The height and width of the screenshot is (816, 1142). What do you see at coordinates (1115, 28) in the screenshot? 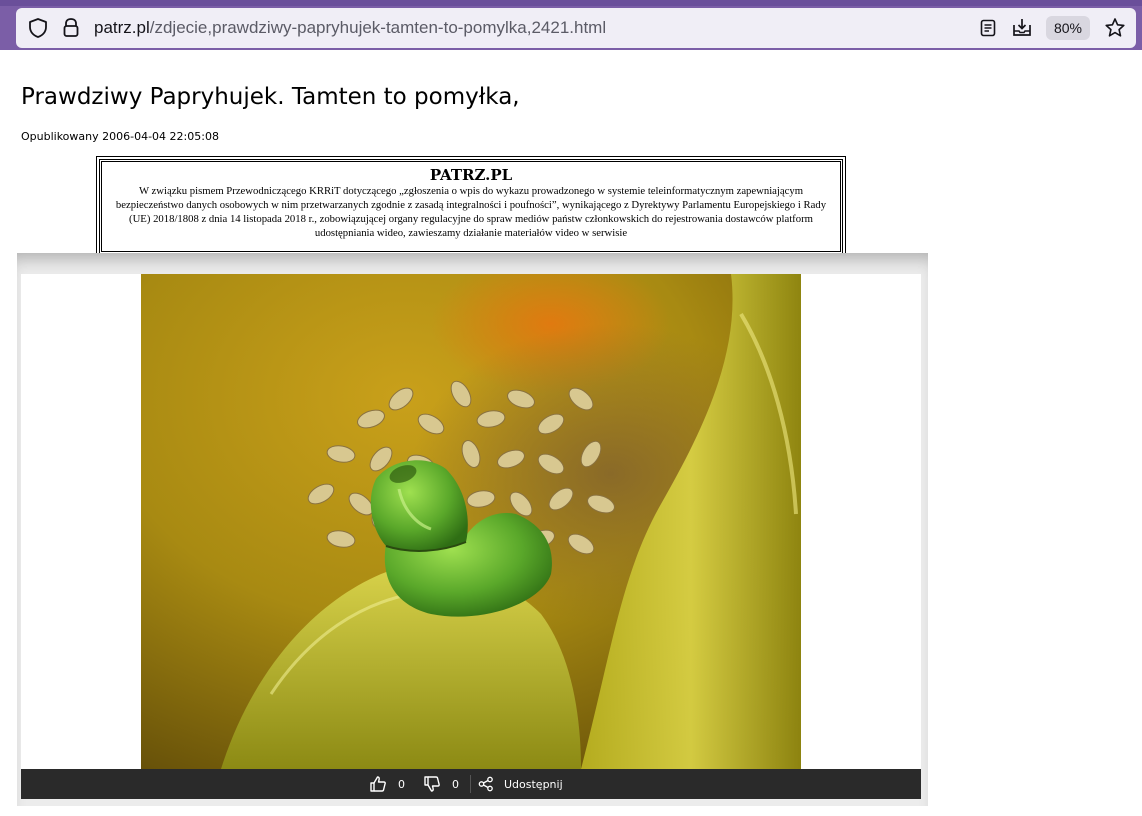
I see `bookmark-star-icon` at bounding box center [1115, 28].